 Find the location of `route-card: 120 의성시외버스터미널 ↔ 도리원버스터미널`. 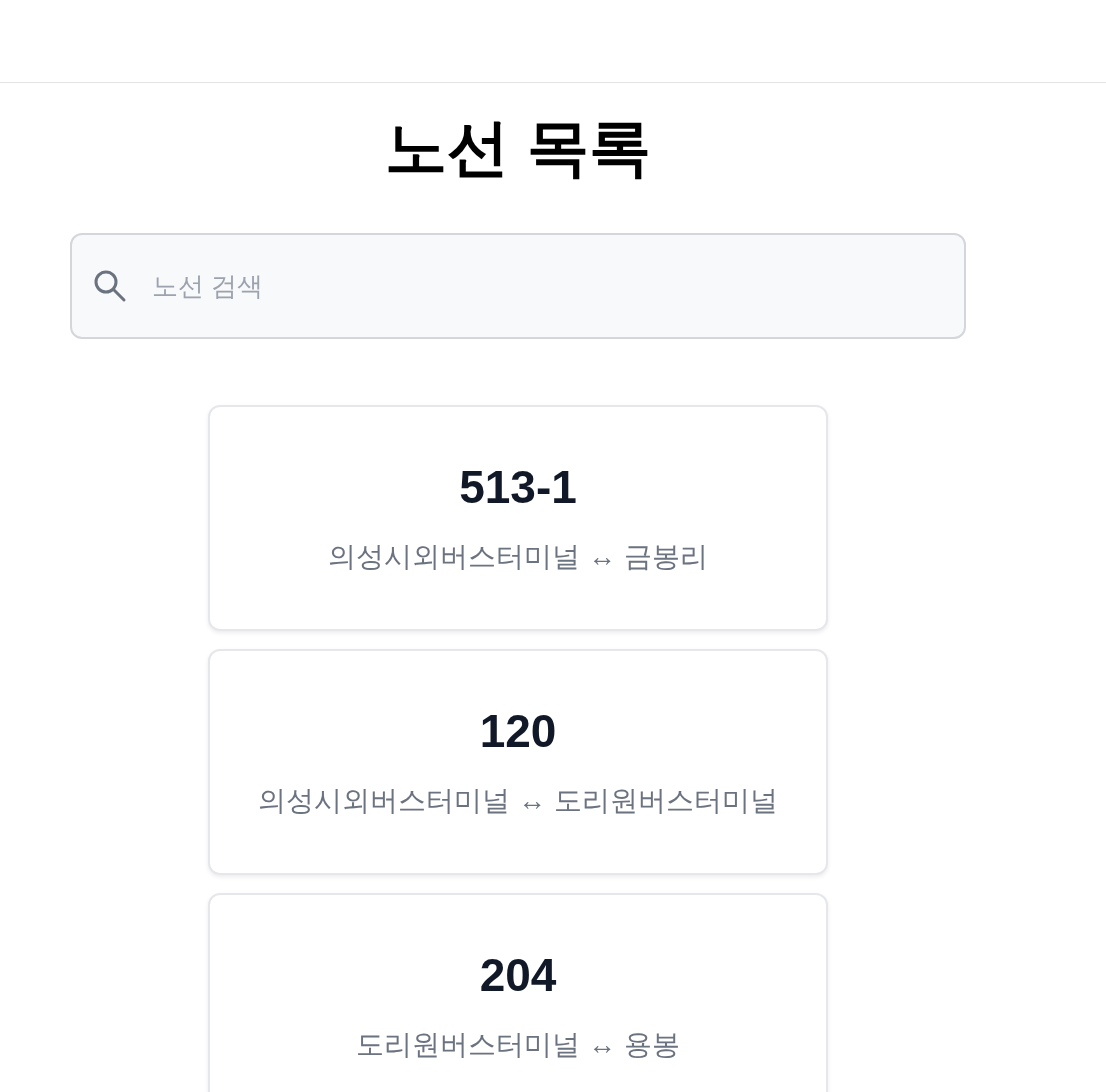

route-card: 120 의성시외버스터미널 ↔ 도리원버스터미널 is located at coordinates (518, 762).